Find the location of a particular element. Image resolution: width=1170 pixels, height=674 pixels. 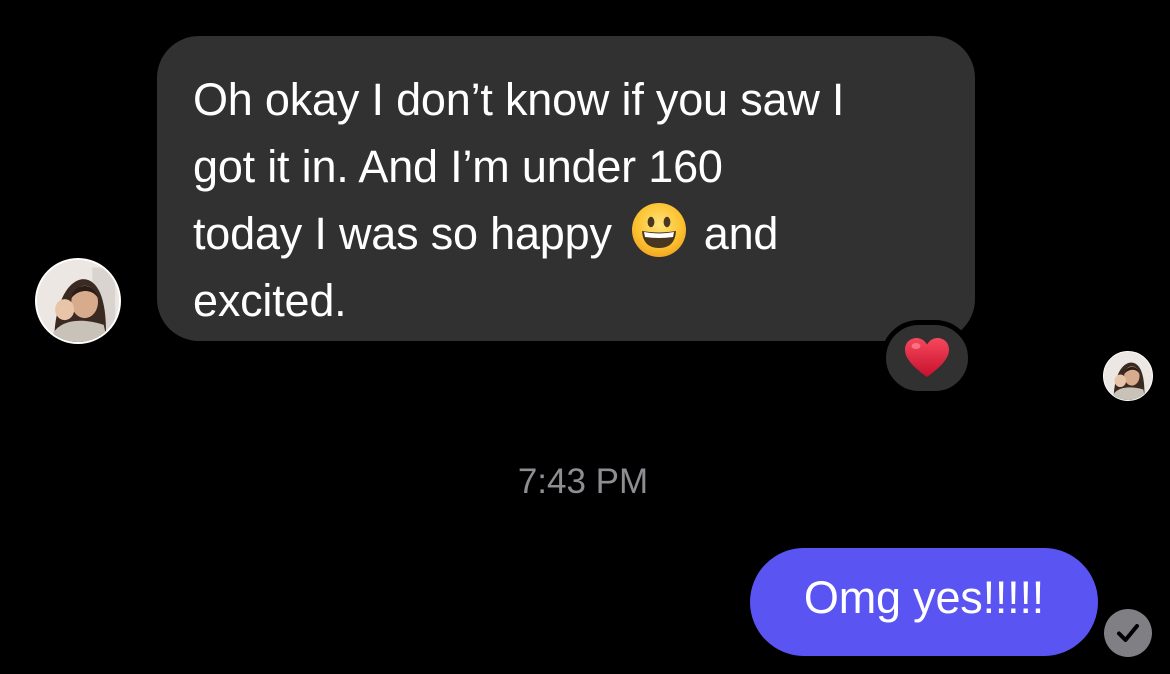

message-line: today I was so happy and is located at coordinates (567, 233).